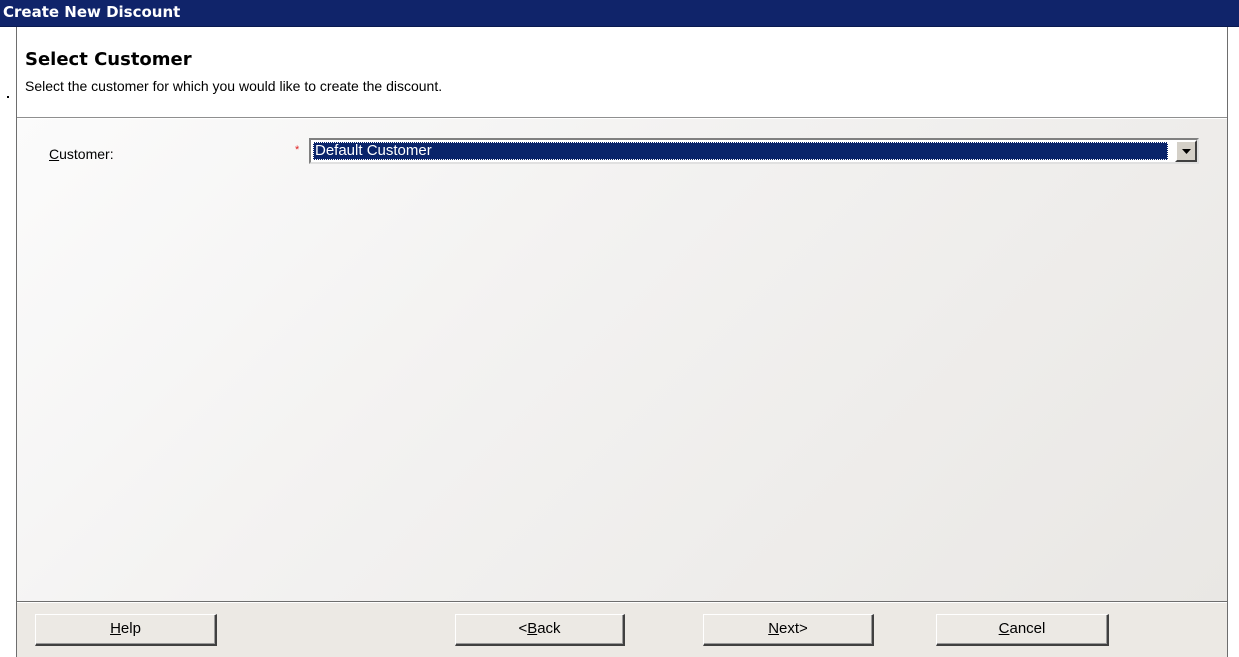 This screenshot has height=657, width=1239. What do you see at coordinates (297, 150) in the screenshot?
I see `required-marker: *` at bounding box center [297, 150].